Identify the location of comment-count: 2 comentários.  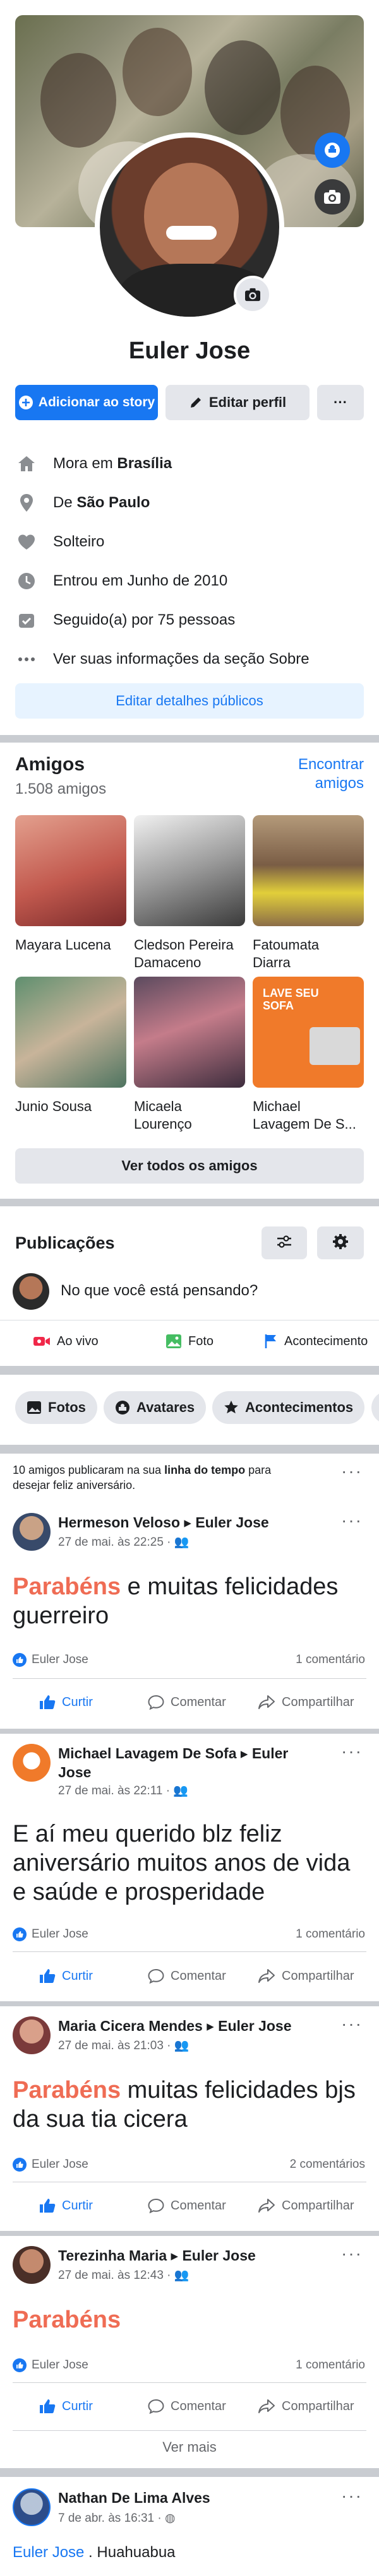
(327, 2165).